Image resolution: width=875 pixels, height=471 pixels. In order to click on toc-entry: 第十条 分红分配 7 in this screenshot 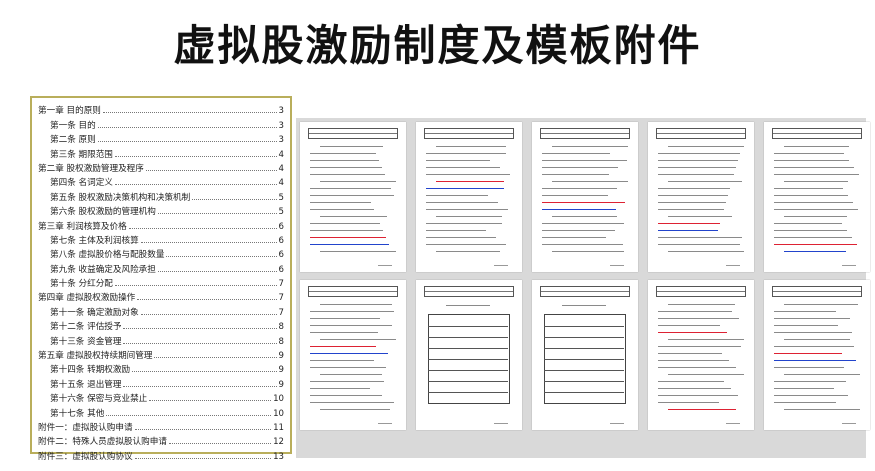, I will do `click(161, 282)`.